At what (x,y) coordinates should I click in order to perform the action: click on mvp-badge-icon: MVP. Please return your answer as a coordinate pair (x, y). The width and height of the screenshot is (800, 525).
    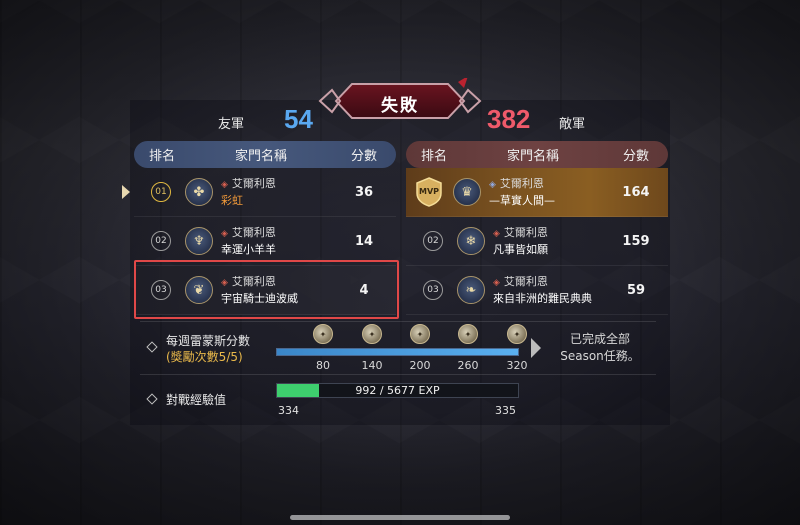
    Looking at the image, I should click on (429, 192).